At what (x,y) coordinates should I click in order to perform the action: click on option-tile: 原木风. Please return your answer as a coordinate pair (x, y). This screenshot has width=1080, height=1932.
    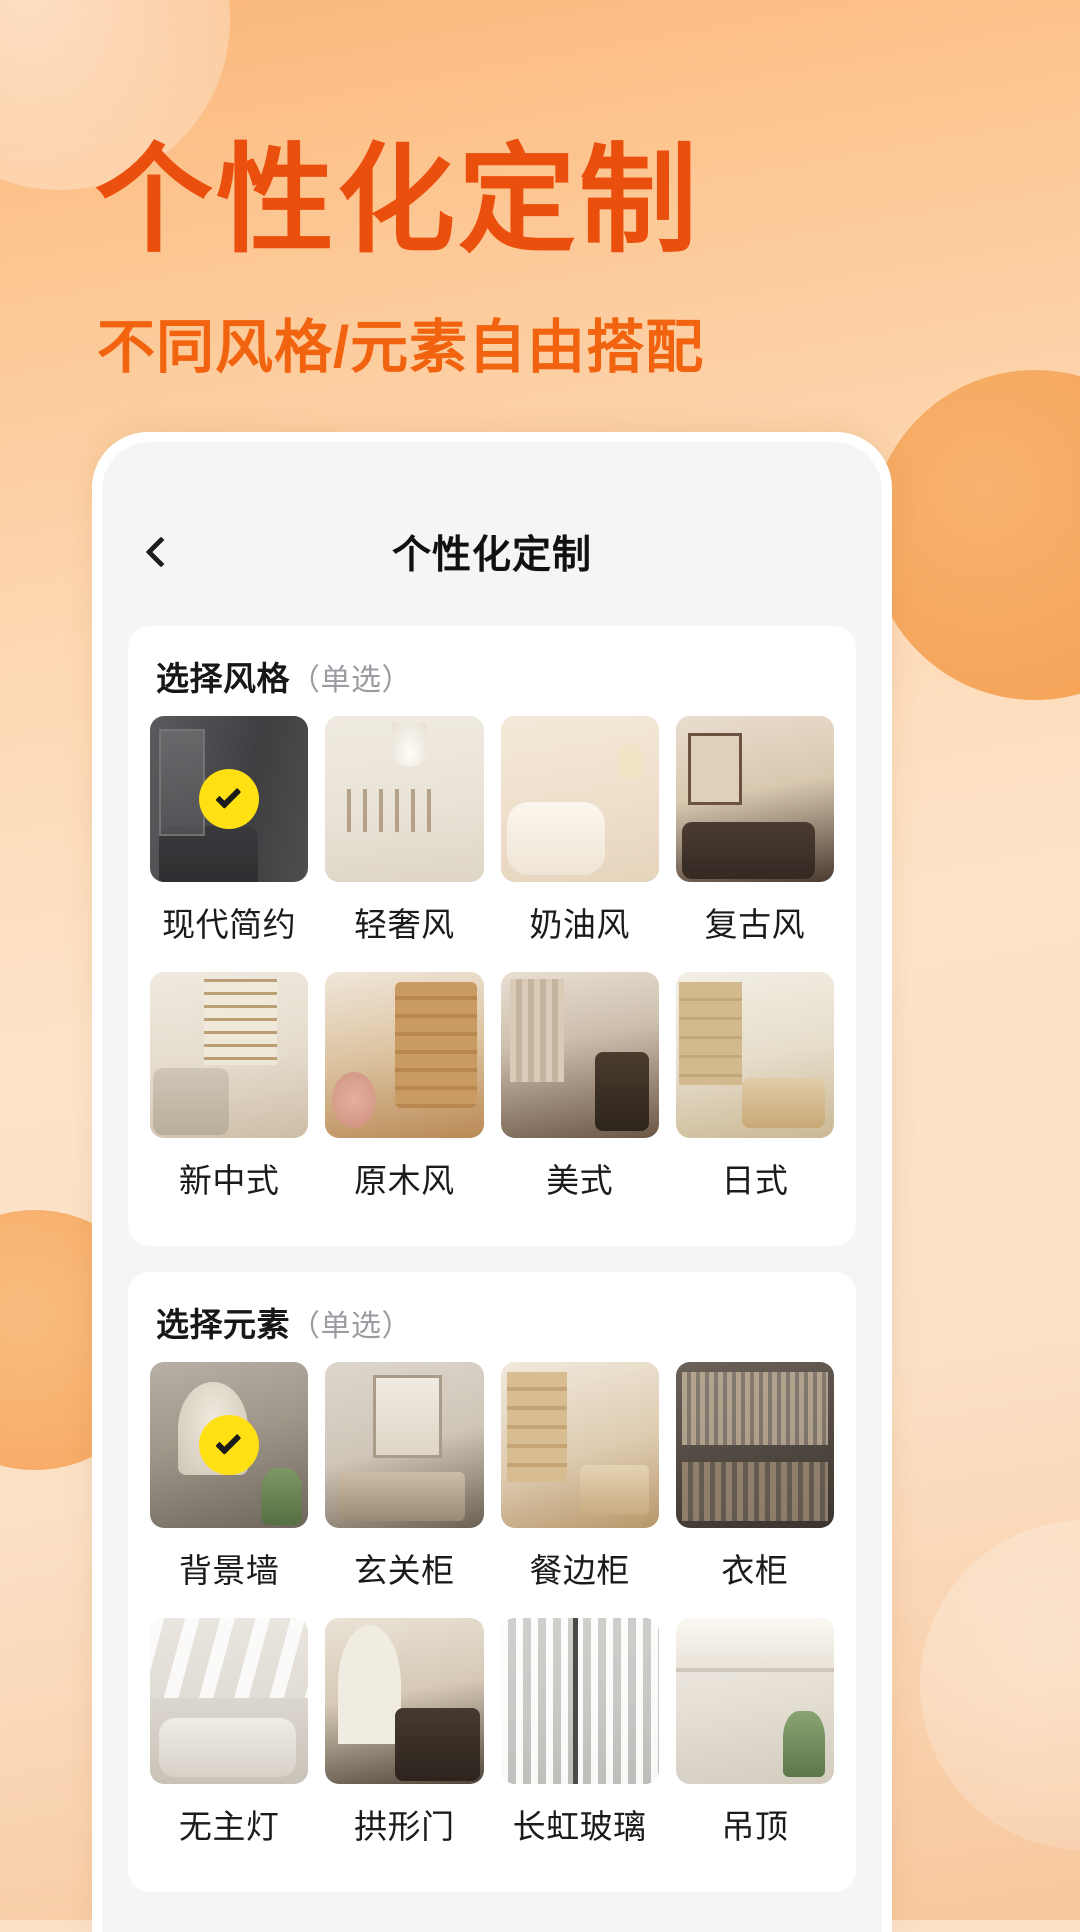
    Looking at the image, I should click on (404, 1097).